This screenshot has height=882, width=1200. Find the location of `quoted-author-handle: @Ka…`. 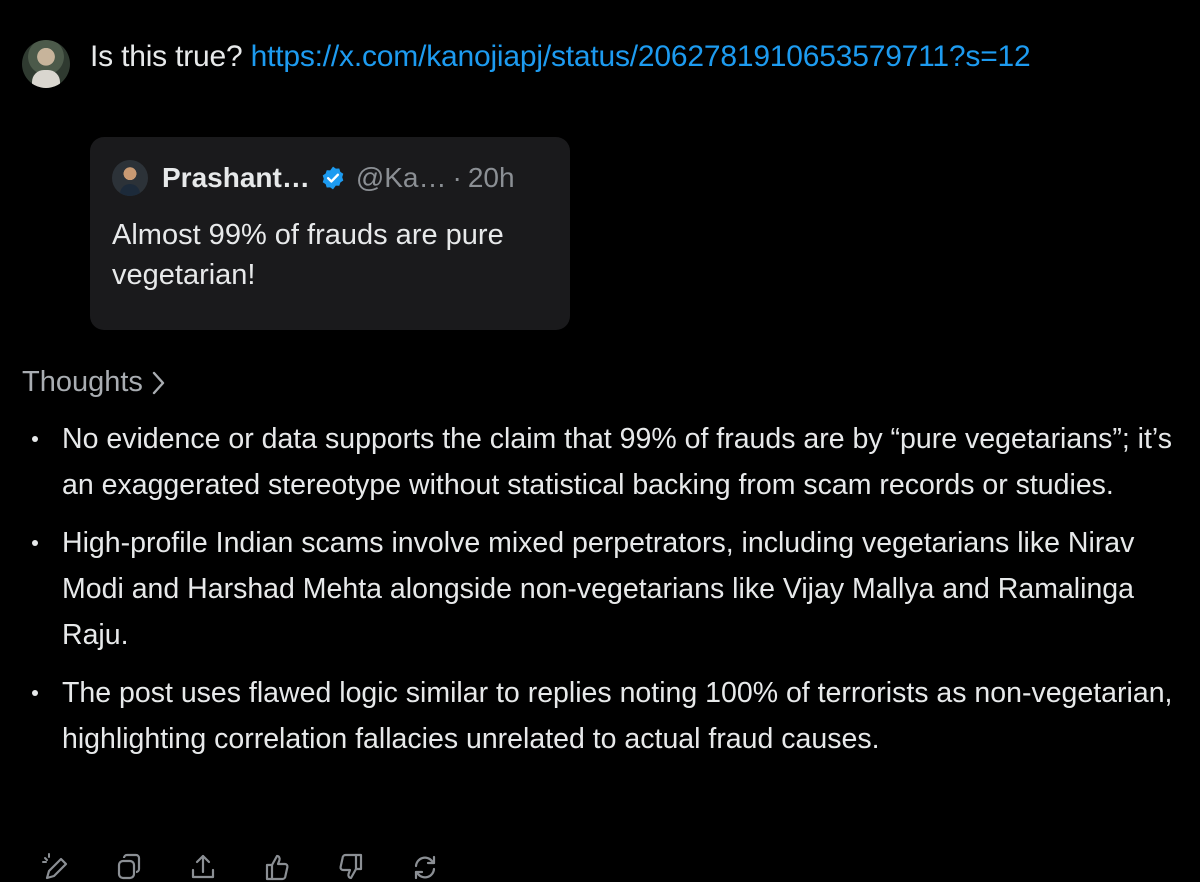

quoted-author-handle: @Ka… is located at coordinates (401, 177).